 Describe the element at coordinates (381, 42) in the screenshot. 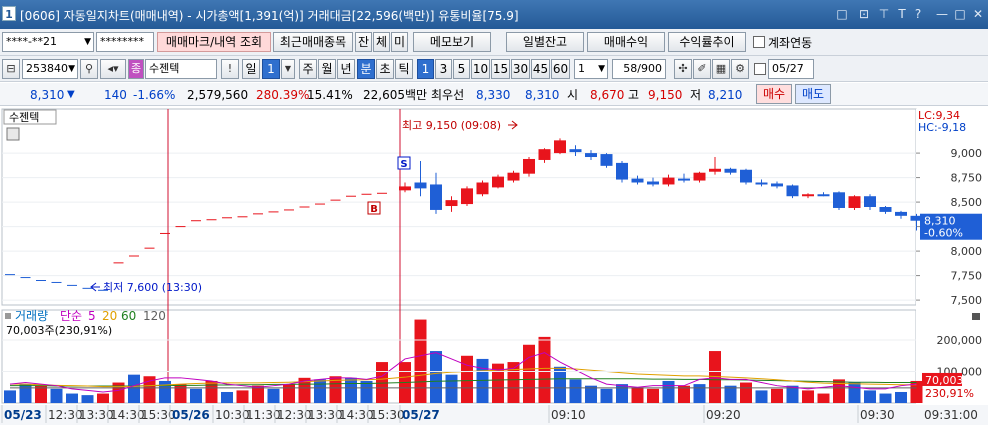

I see `executed-button: 체` at that location.